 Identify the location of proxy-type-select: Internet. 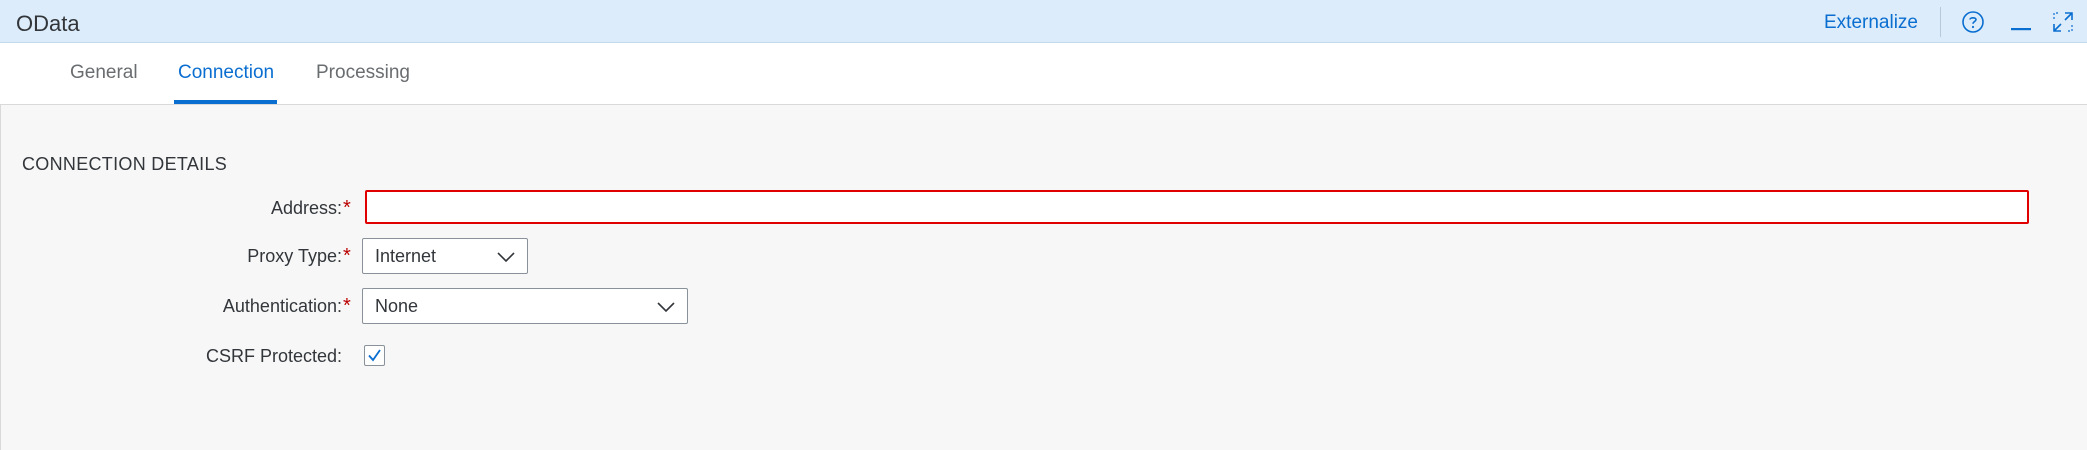
(445, 256).